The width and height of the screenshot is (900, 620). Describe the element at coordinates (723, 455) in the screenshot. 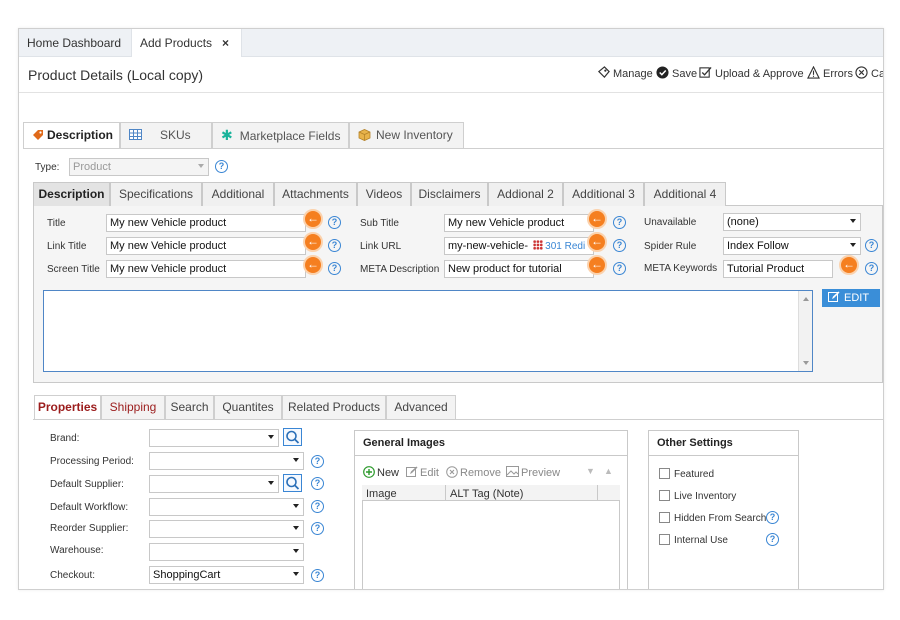

I see `divider` at that location.